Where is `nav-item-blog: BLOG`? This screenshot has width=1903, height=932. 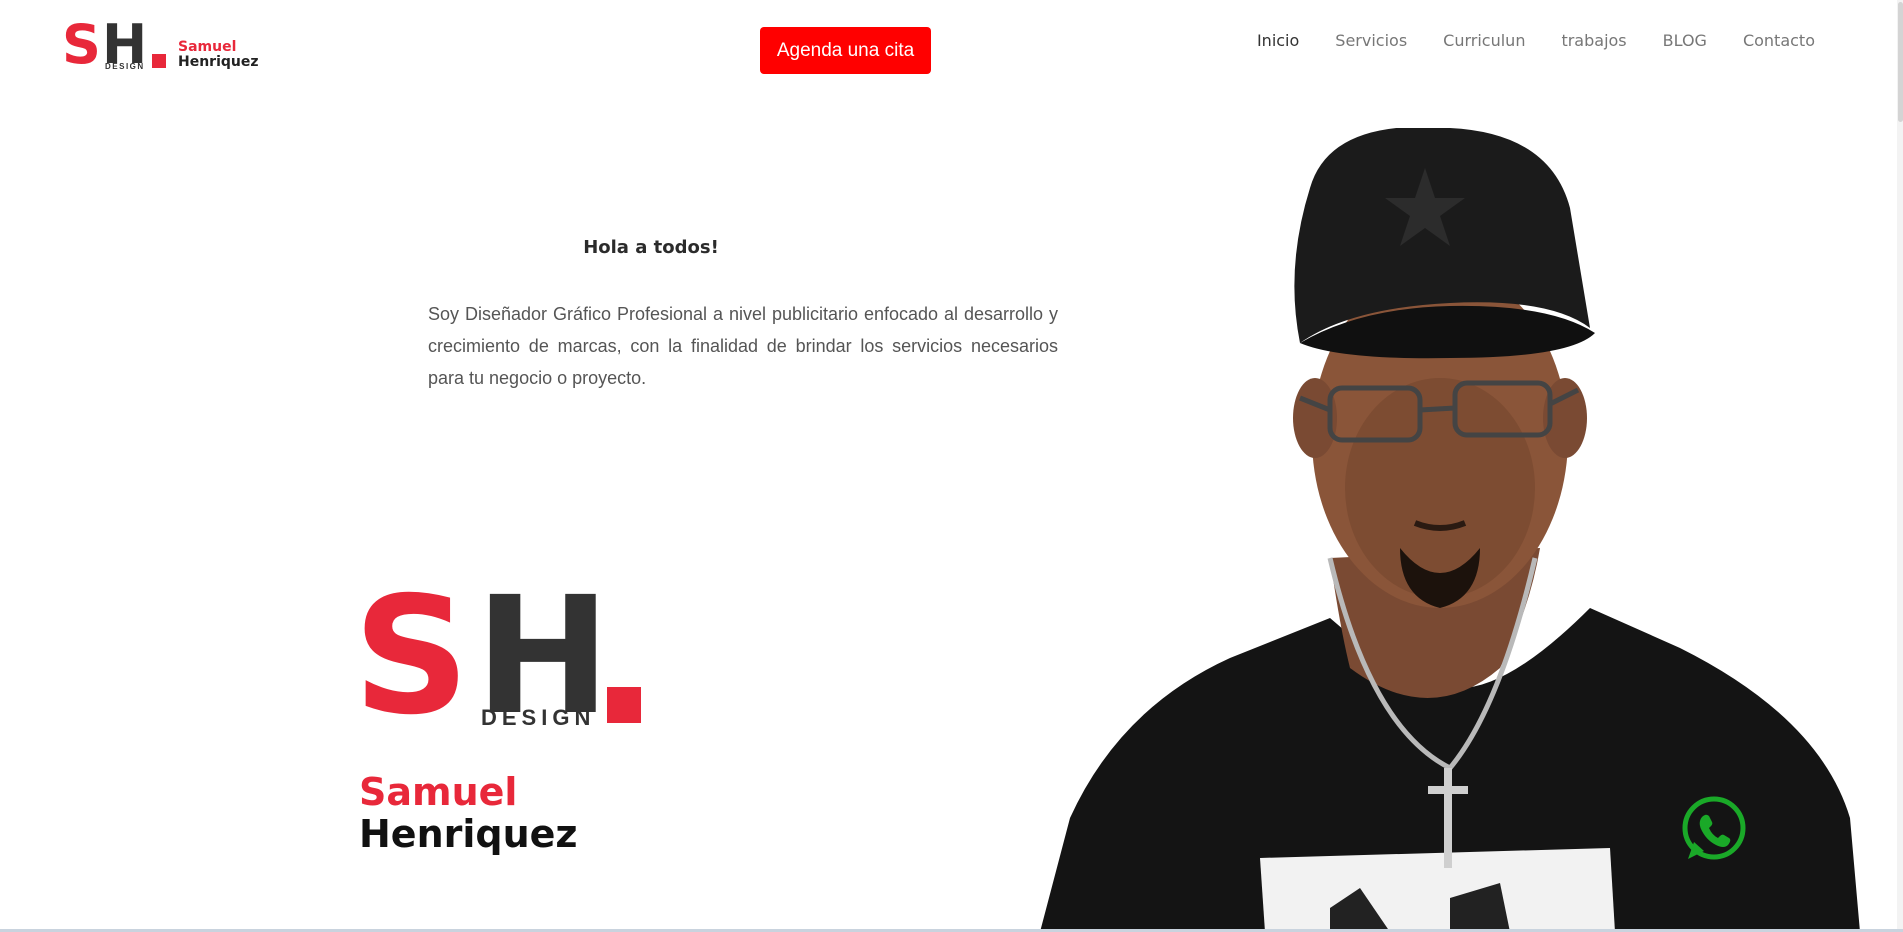 nav-item-blog: BLOG is located at coordinates (1685, 41).